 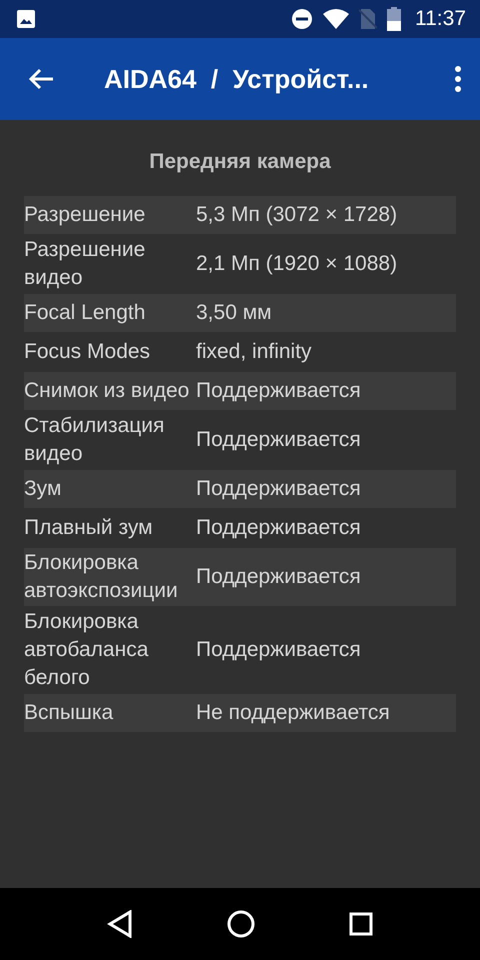 I want to click on section-title: Передняя камера, so click(x=240, y=162).